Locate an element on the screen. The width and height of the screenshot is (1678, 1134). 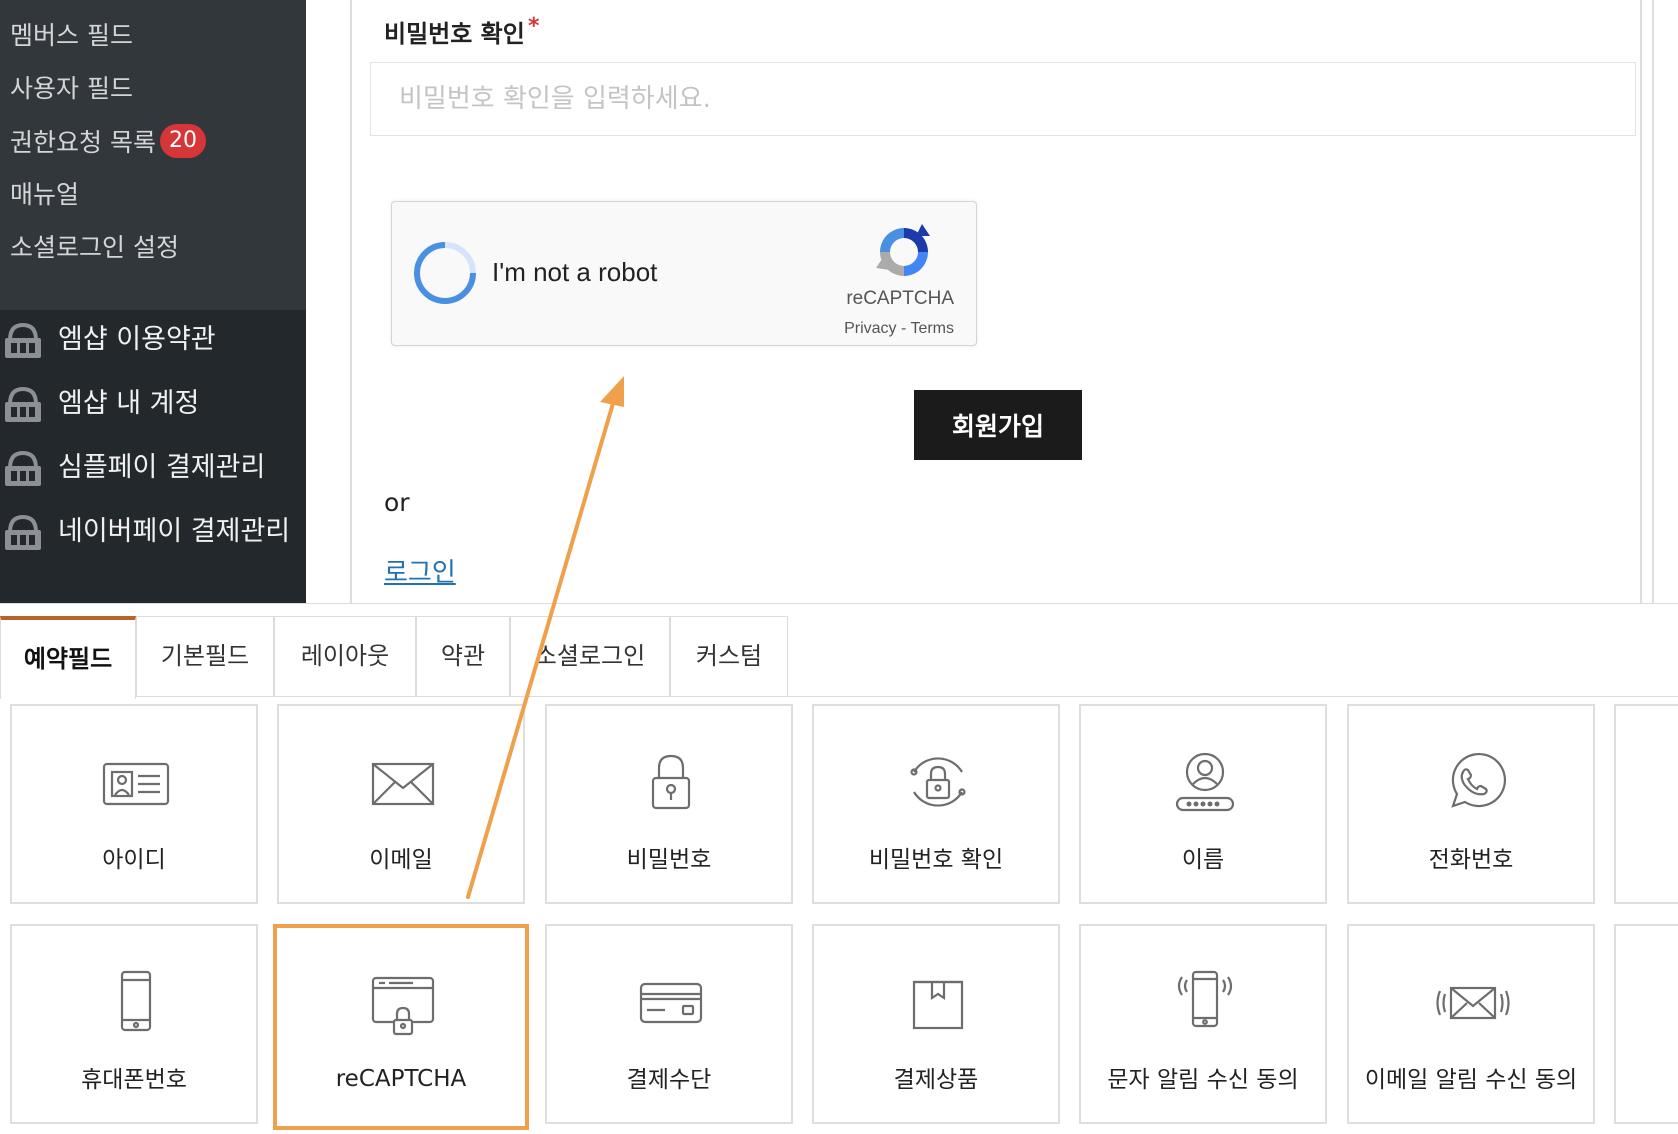
phone-call-icon is located at coordinates (1479, 780).